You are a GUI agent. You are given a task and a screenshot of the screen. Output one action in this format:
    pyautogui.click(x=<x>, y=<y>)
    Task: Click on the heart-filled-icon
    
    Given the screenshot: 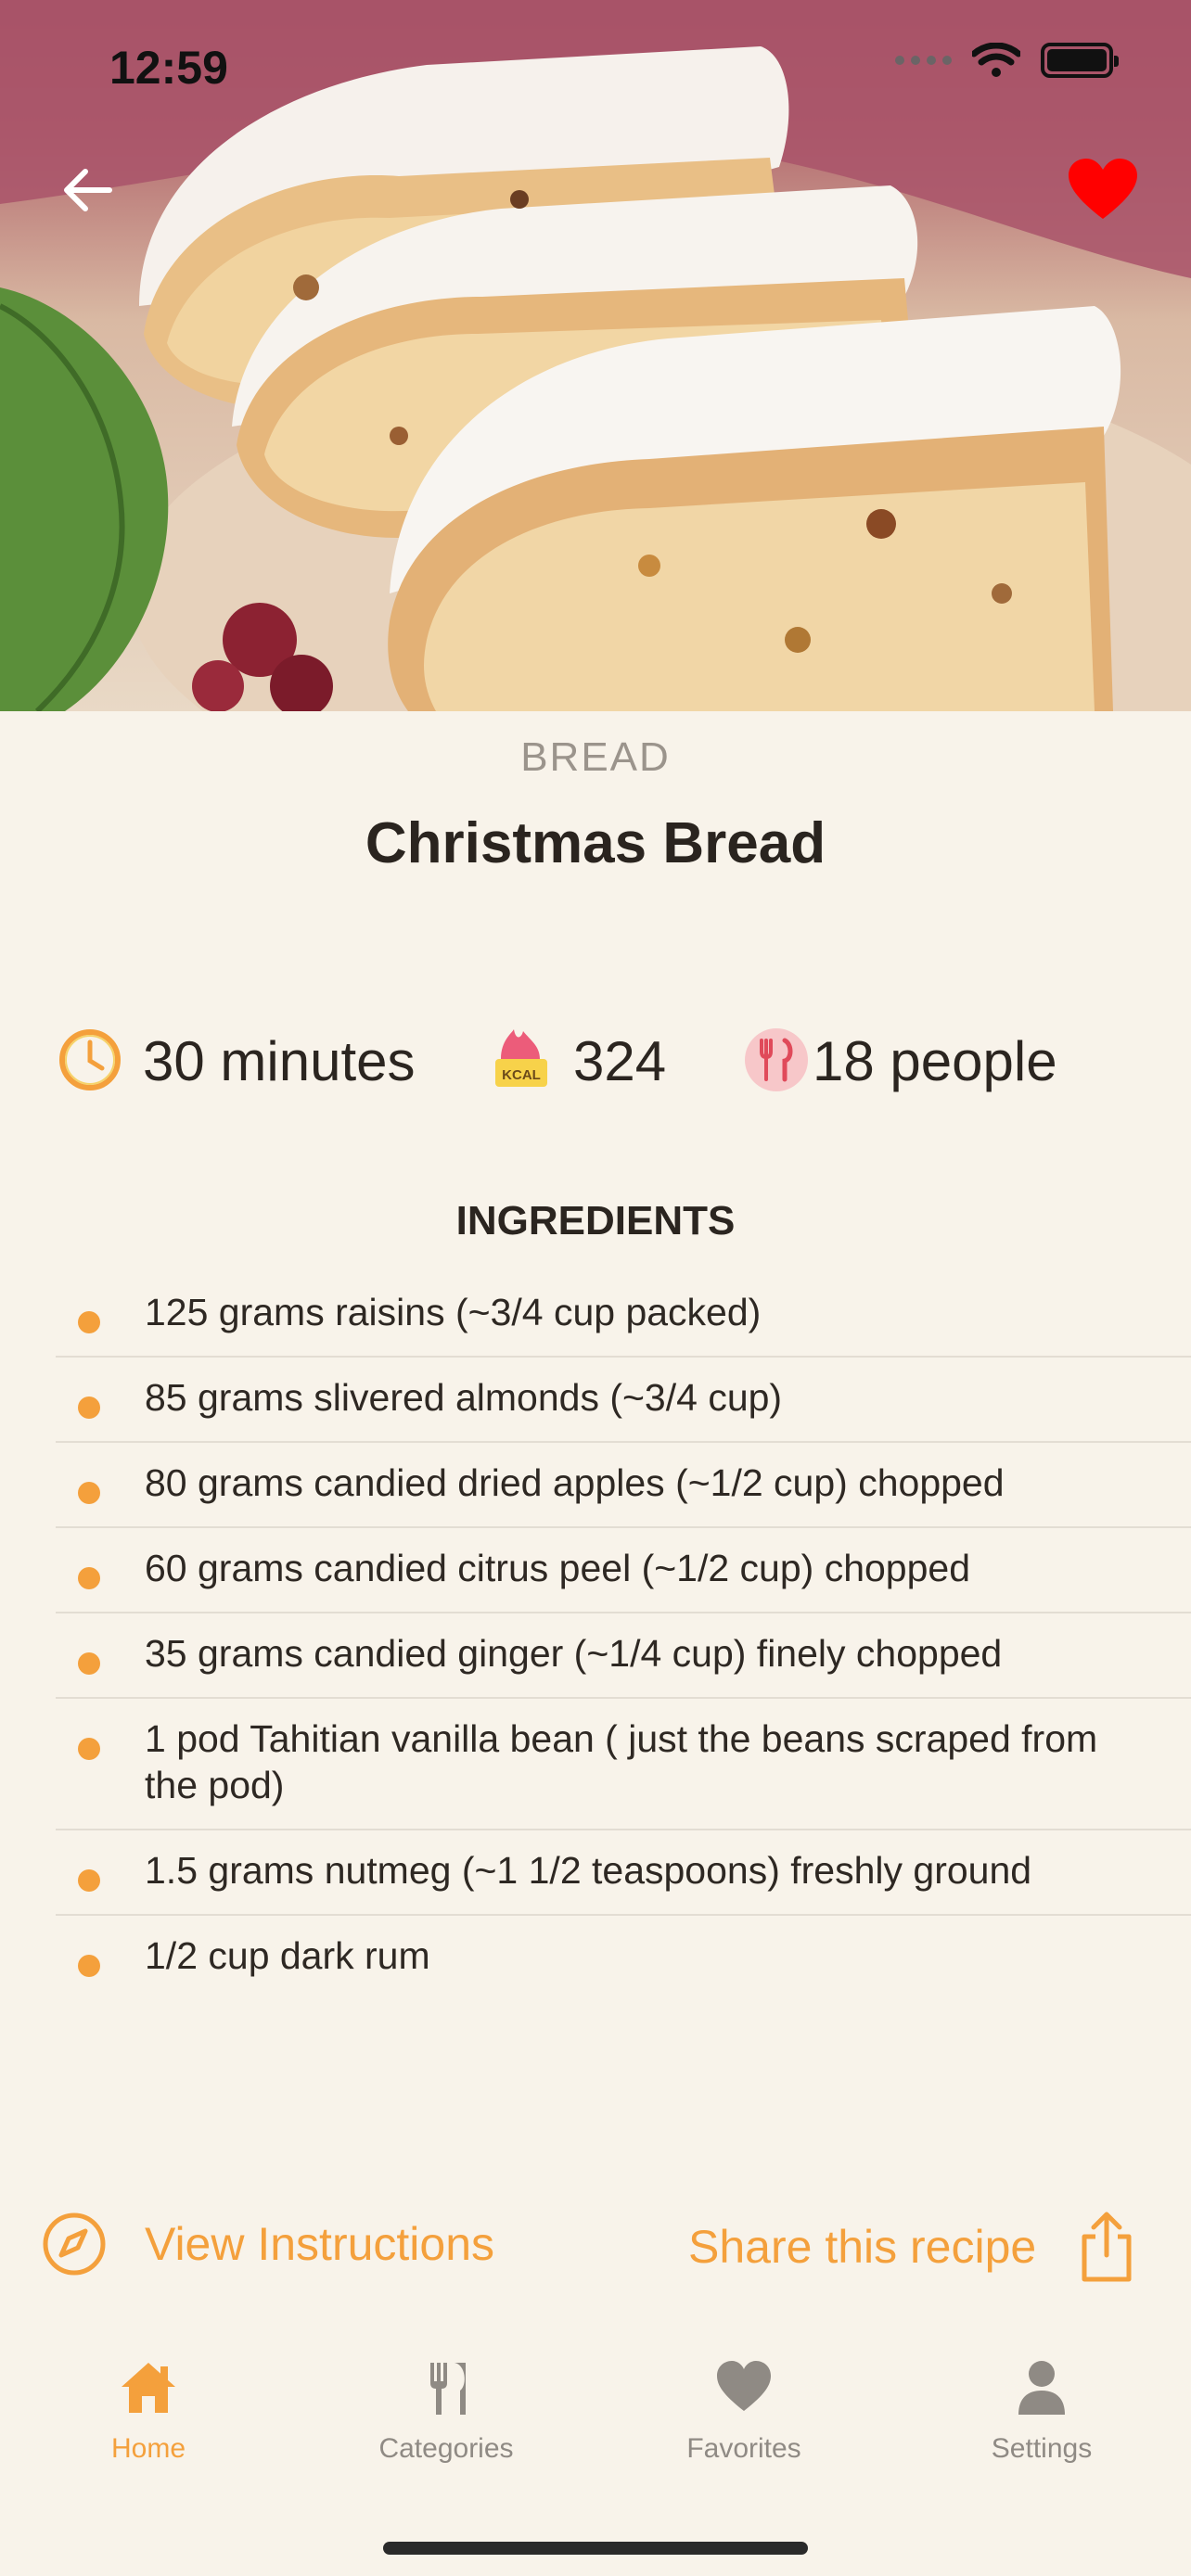 What is the action you would take?
    pyautogui.click(x=1103, y=189)
    